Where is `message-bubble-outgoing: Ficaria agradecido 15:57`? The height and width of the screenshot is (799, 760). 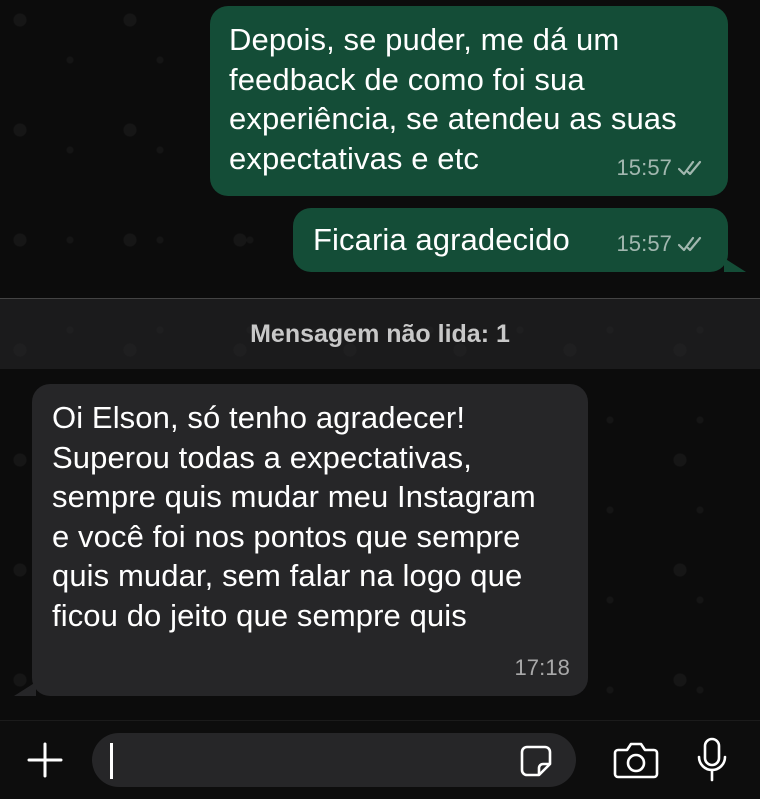 message-bubble-outgoing: Ficaria agradecido 15:57 is located at coordinates (510, 240).